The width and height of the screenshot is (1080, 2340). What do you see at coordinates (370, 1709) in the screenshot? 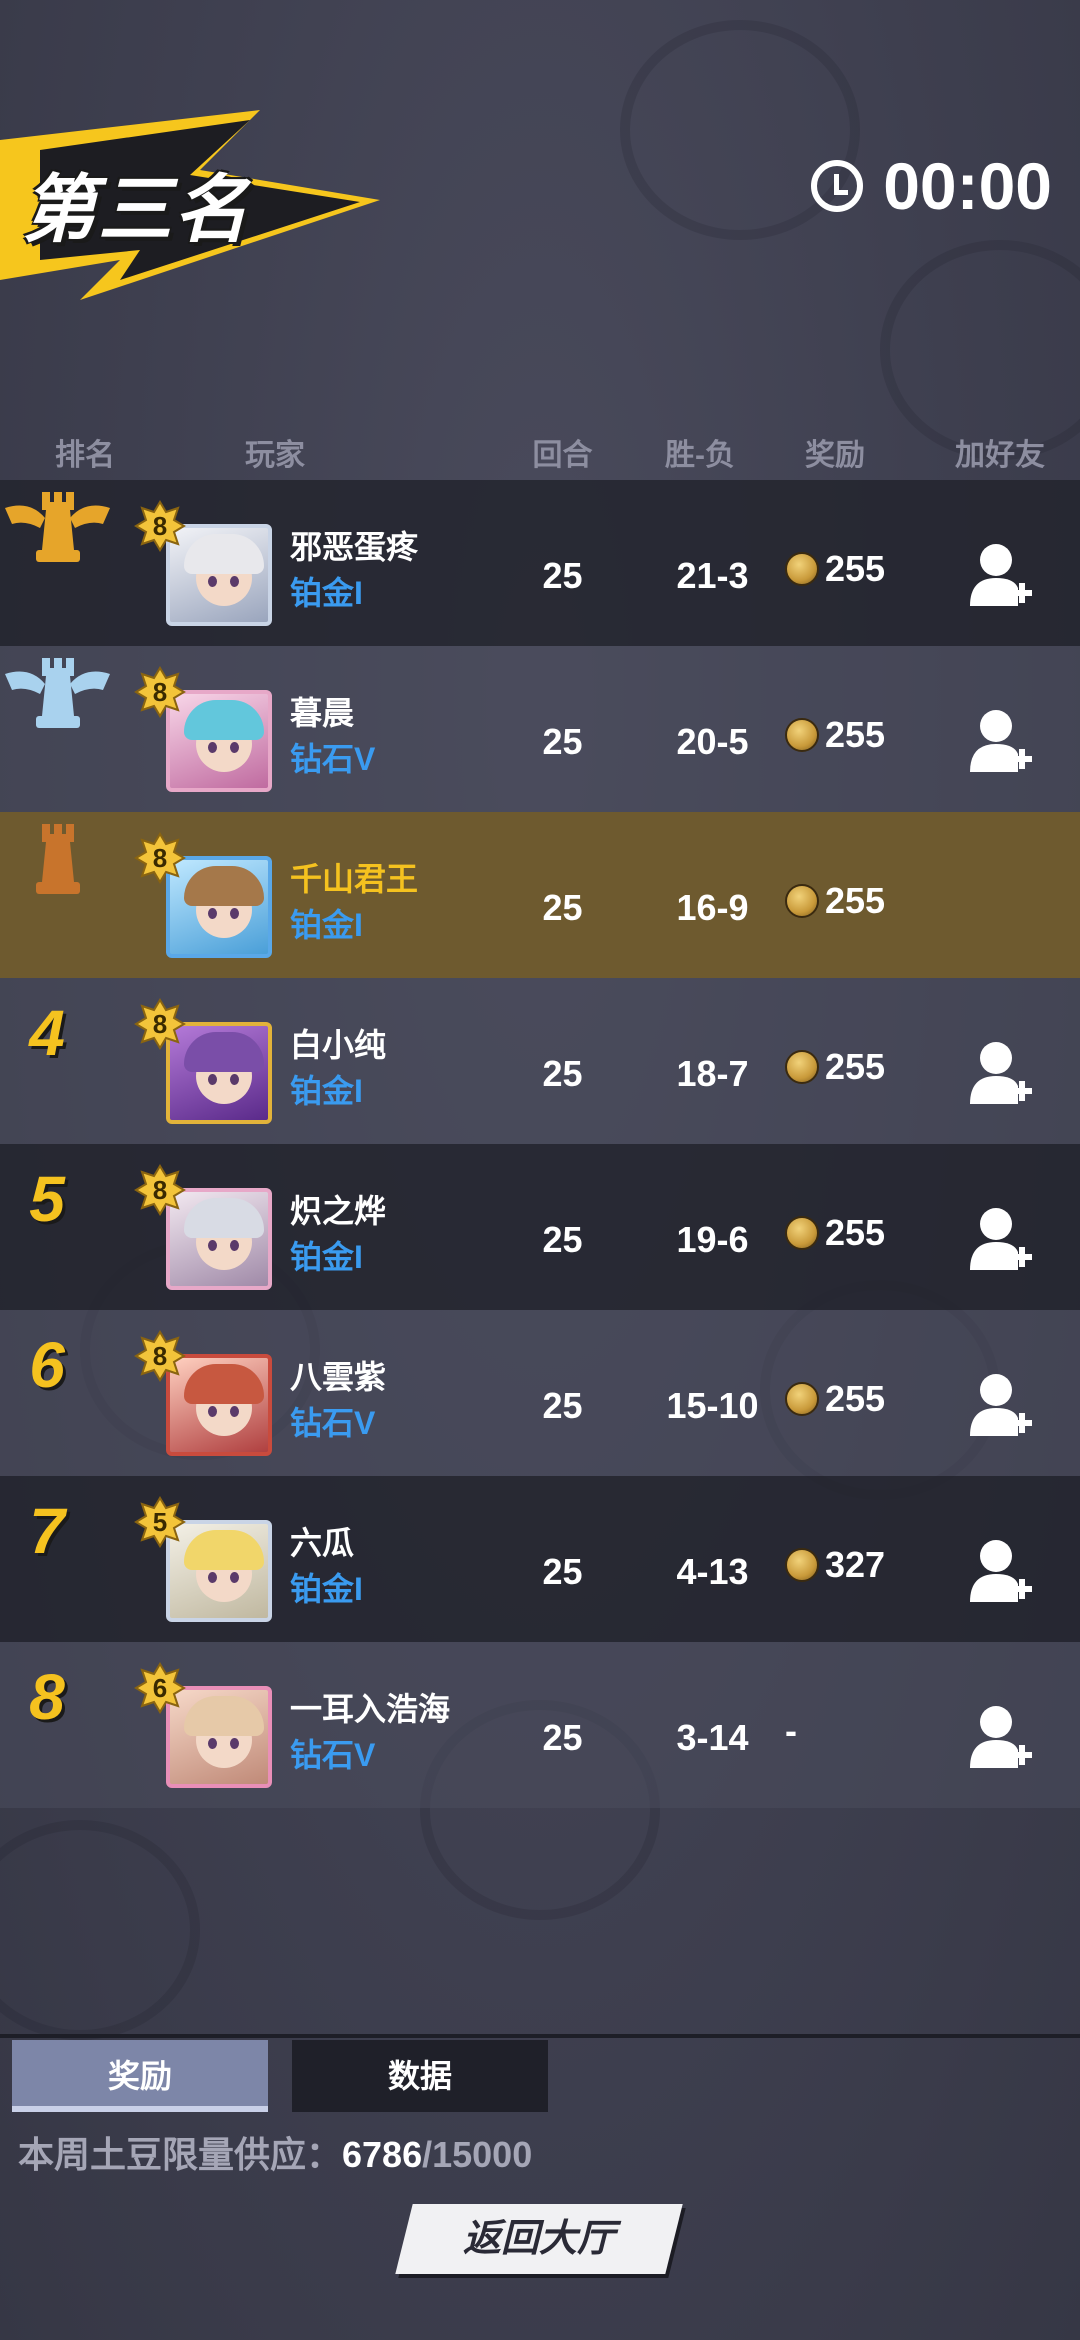
I see `player-name: 一耳入浩海` at bounding box center [370, 1709].